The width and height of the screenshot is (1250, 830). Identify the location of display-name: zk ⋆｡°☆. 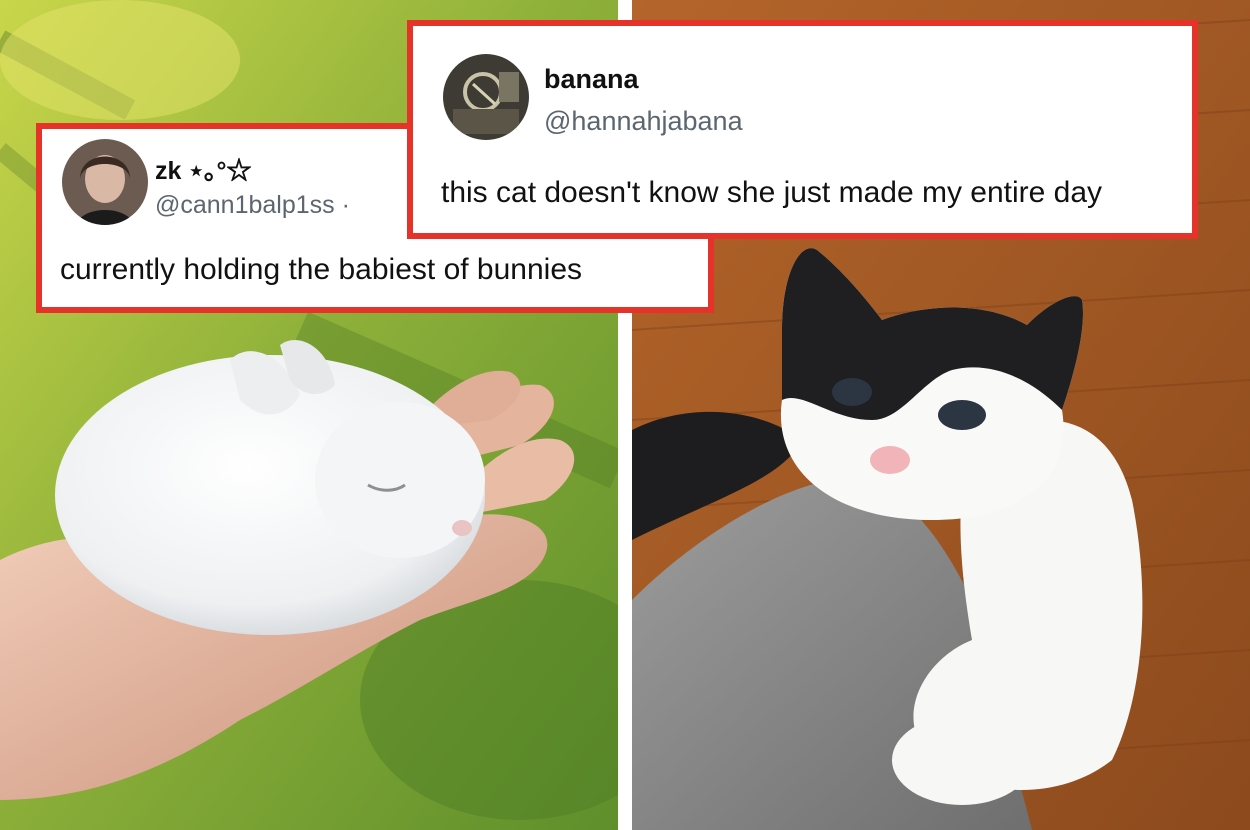
(203, 171).